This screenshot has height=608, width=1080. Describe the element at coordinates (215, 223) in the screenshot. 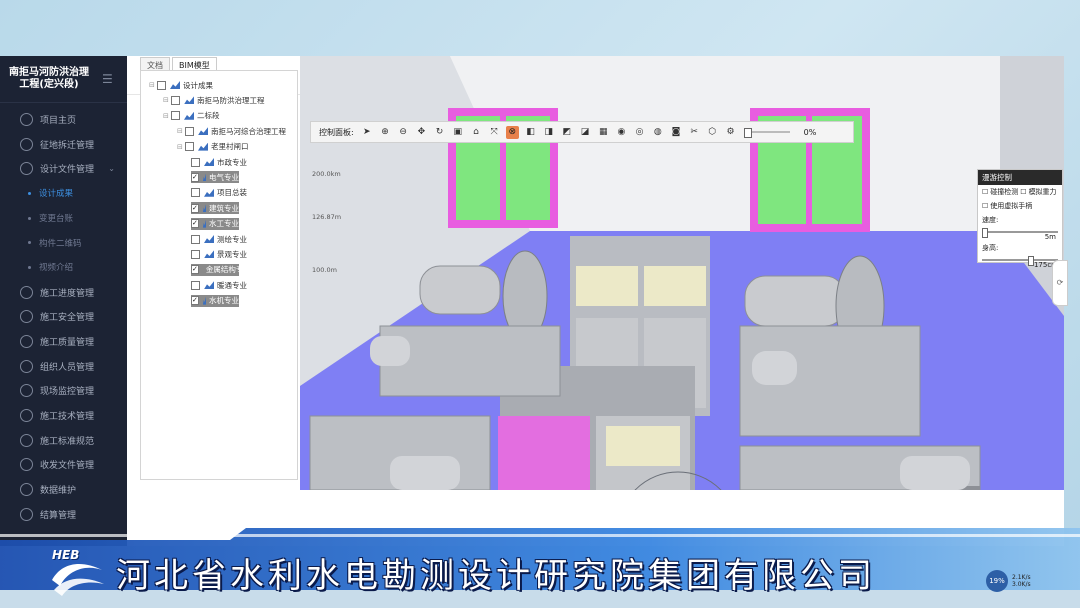

I see `tree-node: ✓ 水工专业` at that location.